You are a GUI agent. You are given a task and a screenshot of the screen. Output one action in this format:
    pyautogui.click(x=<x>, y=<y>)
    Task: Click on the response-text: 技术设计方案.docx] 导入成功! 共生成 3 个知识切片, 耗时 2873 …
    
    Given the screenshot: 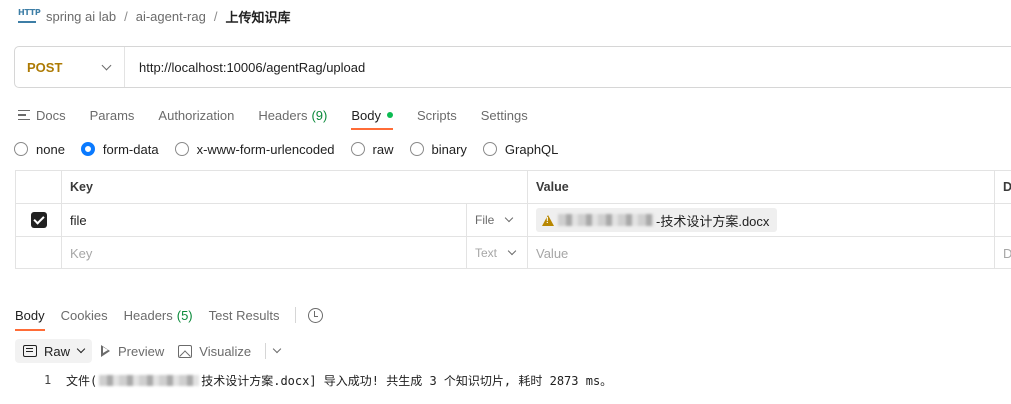 What is the action you would take?
    pyautogui.click(x=407, y=380)
    